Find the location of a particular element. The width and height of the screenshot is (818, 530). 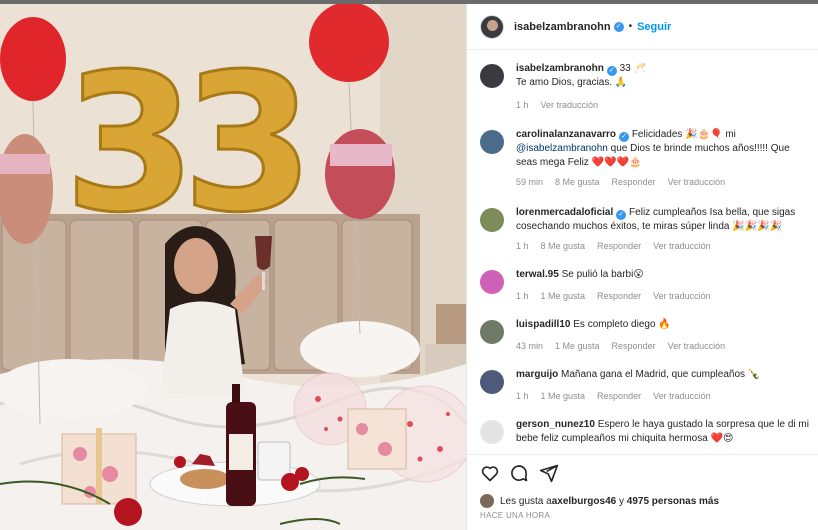

caption-translate-link: Ver traducción is located at coordinates (570, 105).